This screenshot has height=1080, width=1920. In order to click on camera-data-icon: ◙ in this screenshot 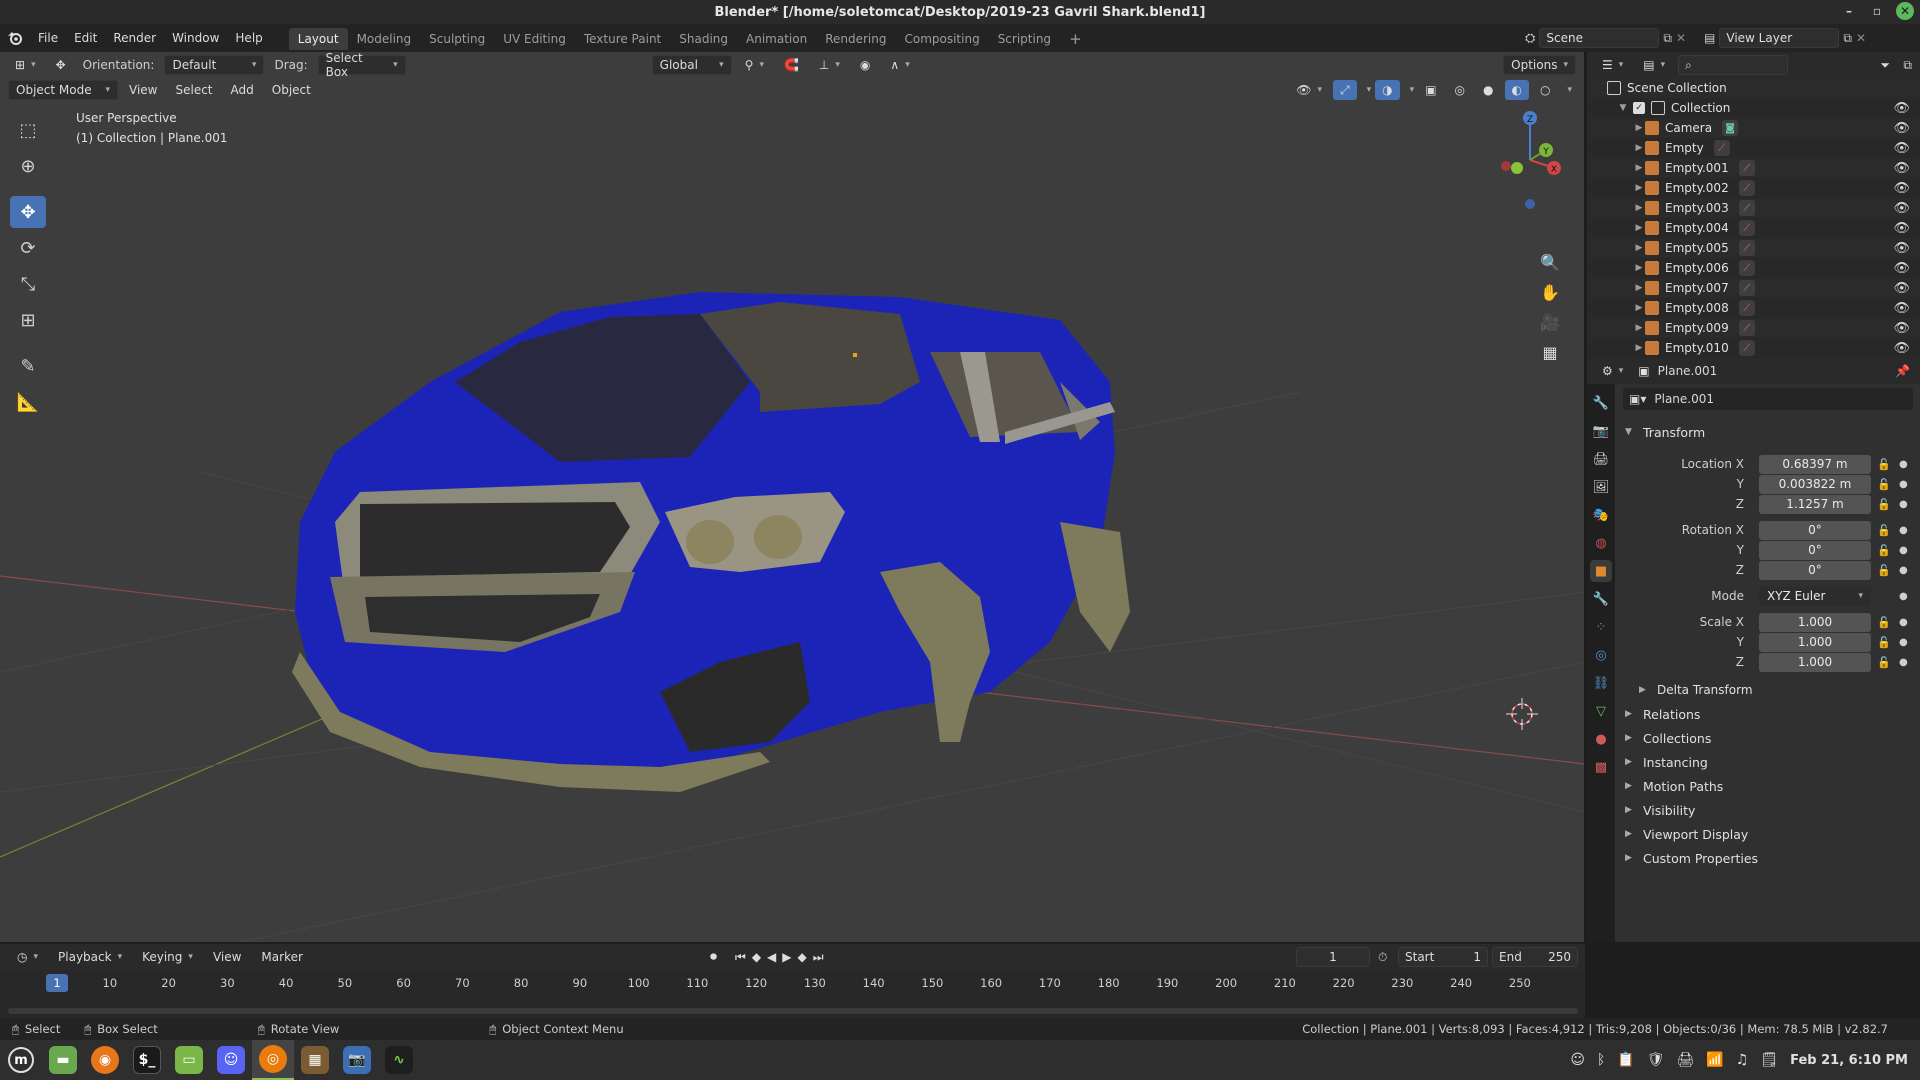, I will do `click(1730, 128)`.